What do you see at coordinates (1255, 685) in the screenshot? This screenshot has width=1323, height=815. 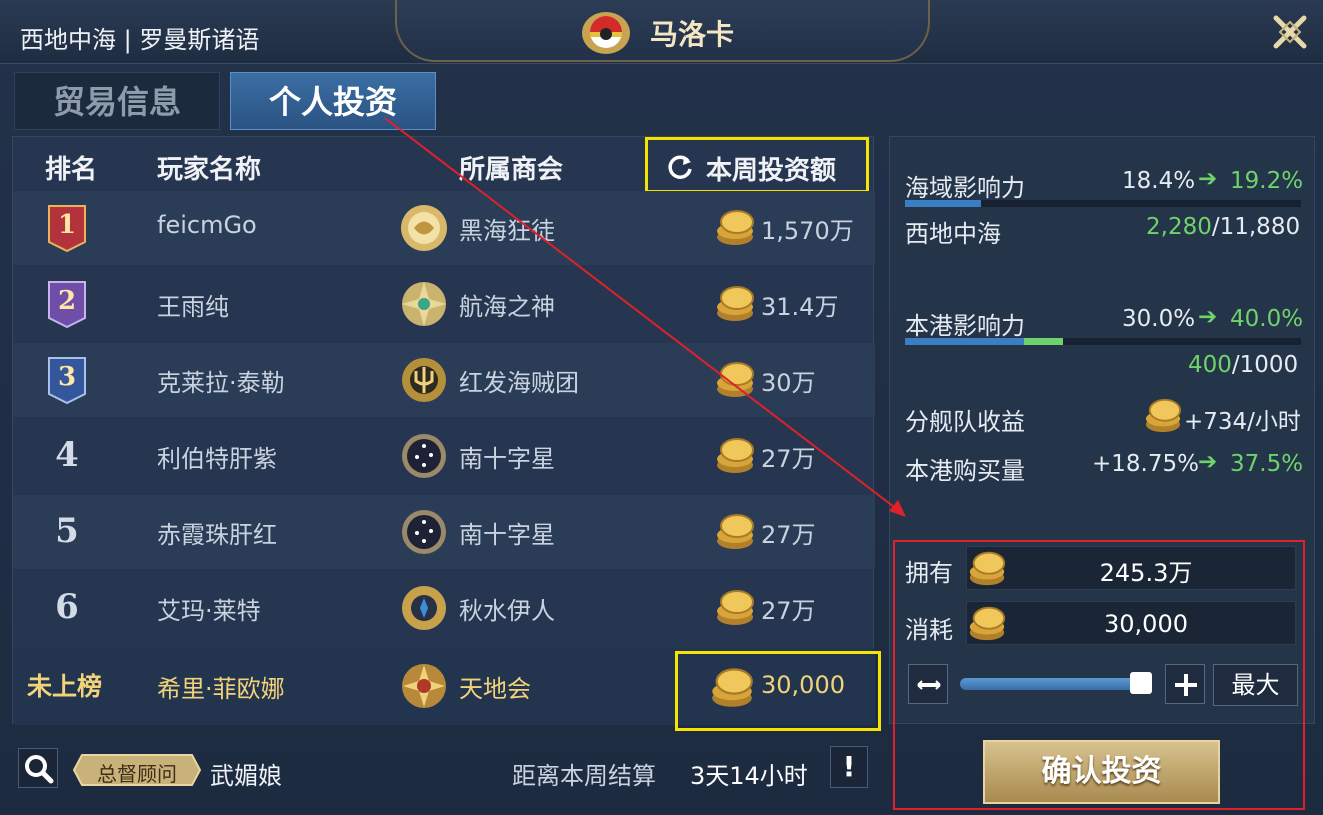 I see `max-button: 最大` at bounding box center [1255, 685].